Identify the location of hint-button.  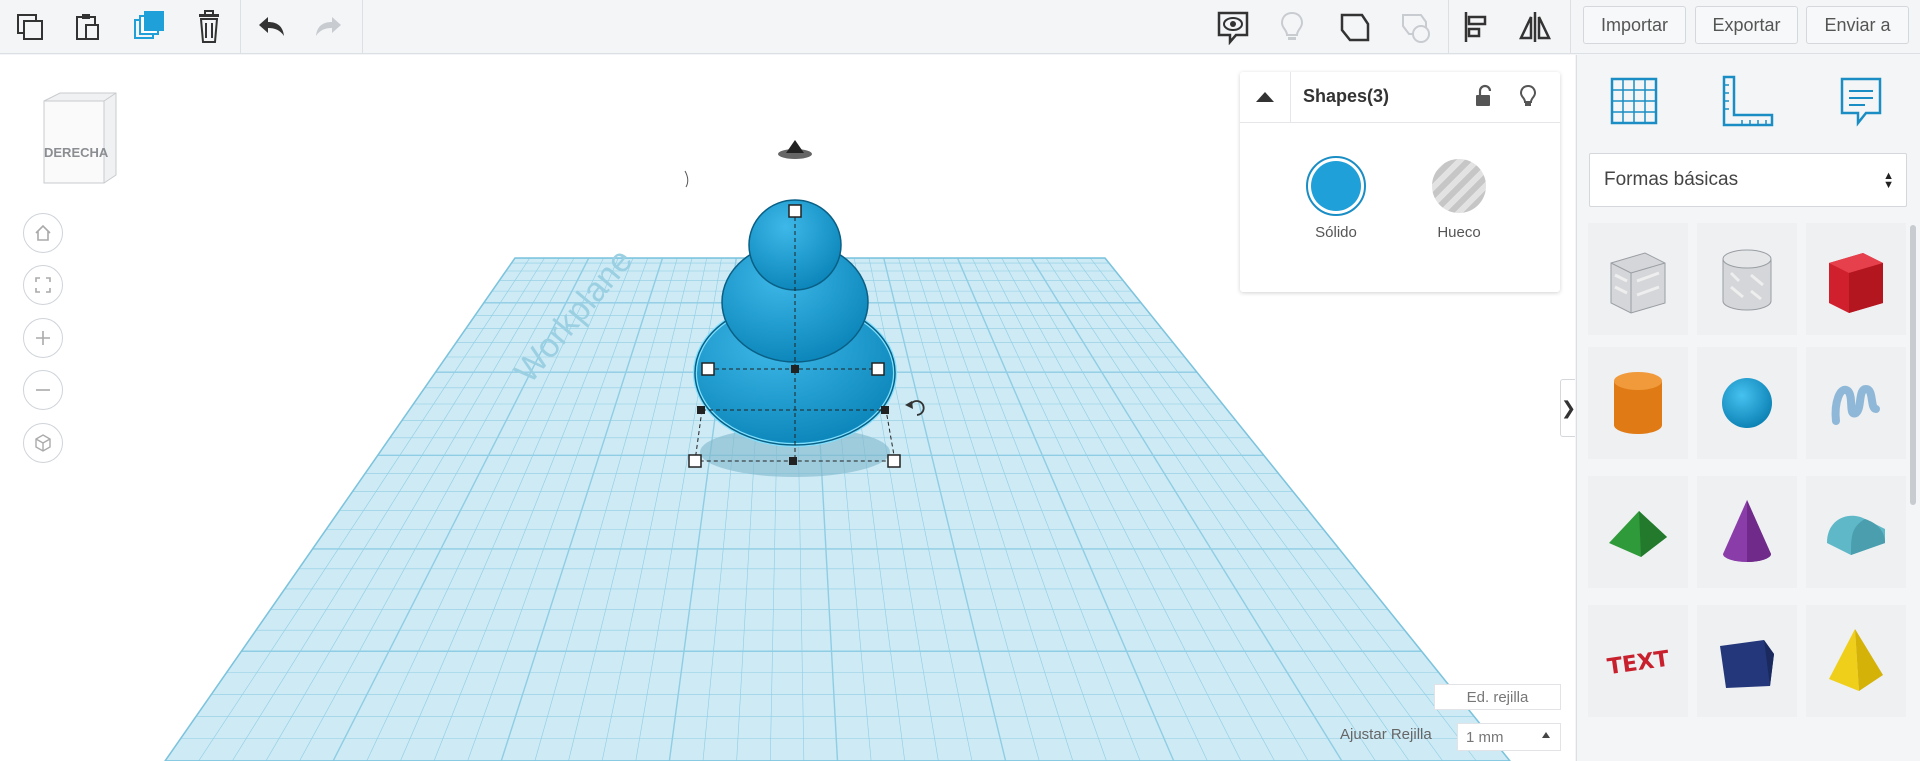
(1292, 27).